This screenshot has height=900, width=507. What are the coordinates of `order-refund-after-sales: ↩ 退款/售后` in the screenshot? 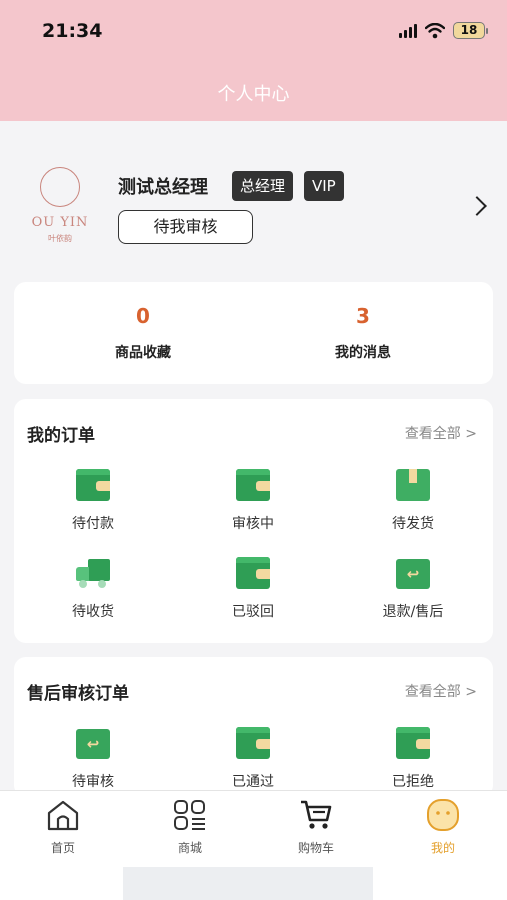 It's located at (413, 588).